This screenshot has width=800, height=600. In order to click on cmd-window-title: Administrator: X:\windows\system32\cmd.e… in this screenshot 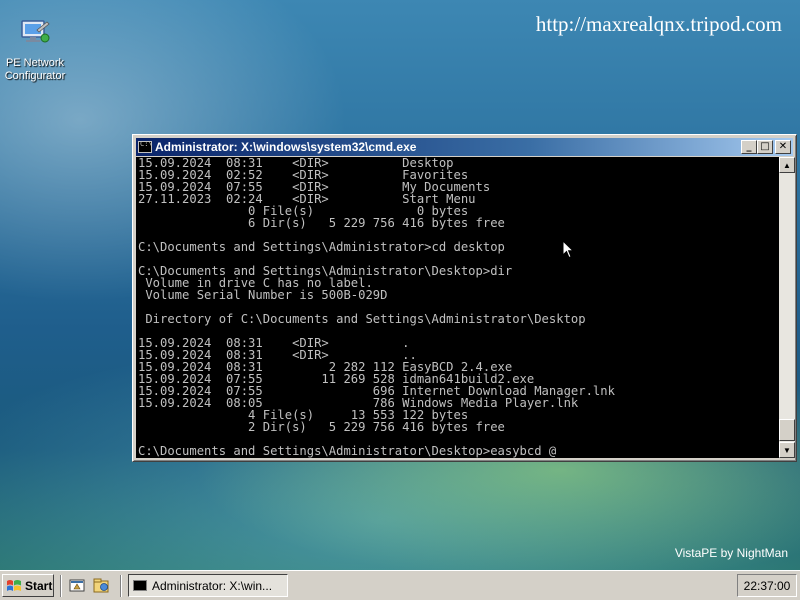, I will do `click(286, 147)`.